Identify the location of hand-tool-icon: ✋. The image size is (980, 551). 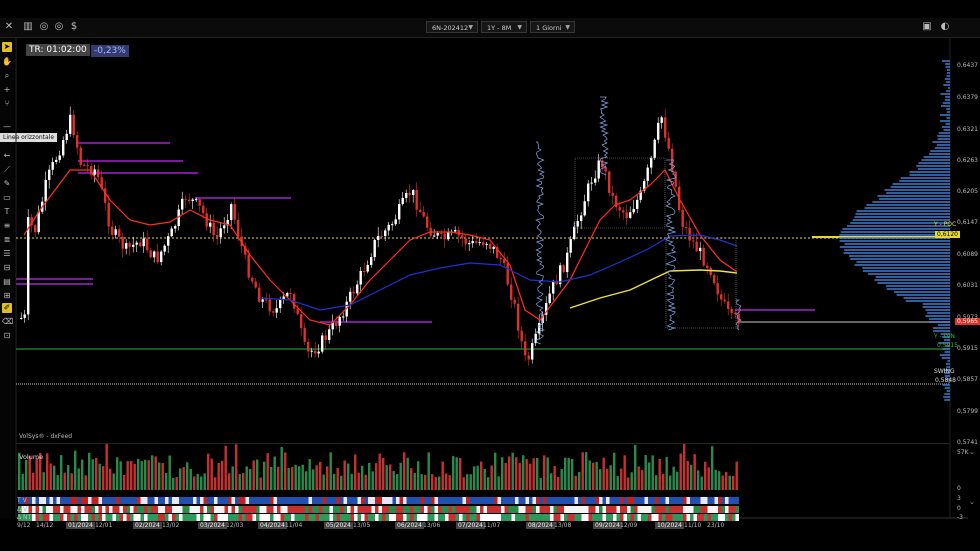
(7, 62).